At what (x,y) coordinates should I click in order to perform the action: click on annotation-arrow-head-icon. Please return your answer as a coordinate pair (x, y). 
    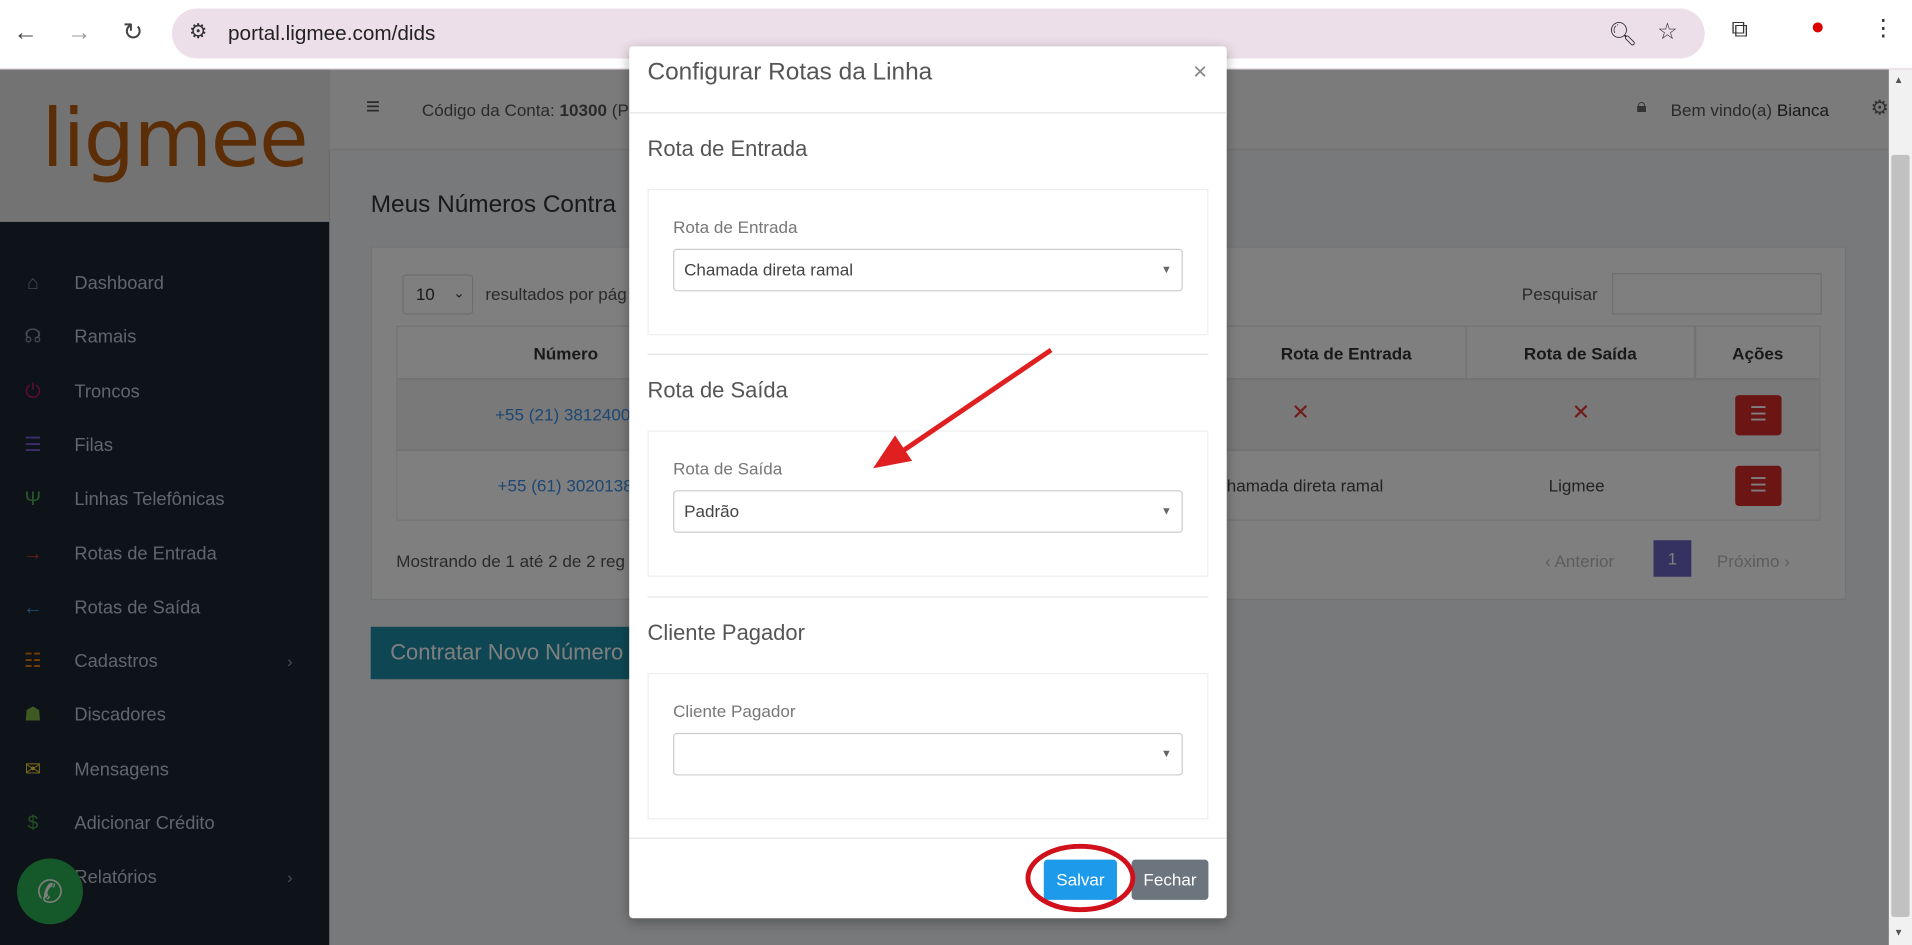
    Looking at the image, I should click on (893, 452).